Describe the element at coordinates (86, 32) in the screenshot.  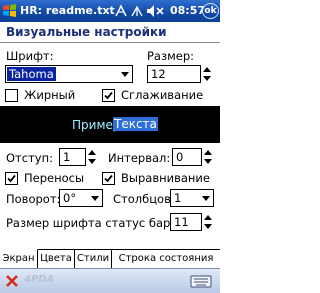
I see `page-title: Визуальные настройки` at that location.